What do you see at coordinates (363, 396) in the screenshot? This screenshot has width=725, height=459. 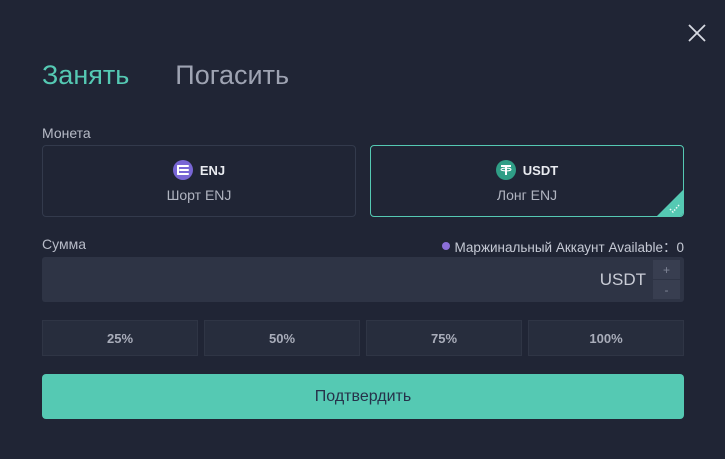 I see `confirm-button: Подтвердить` at bounding box center [363, 396].